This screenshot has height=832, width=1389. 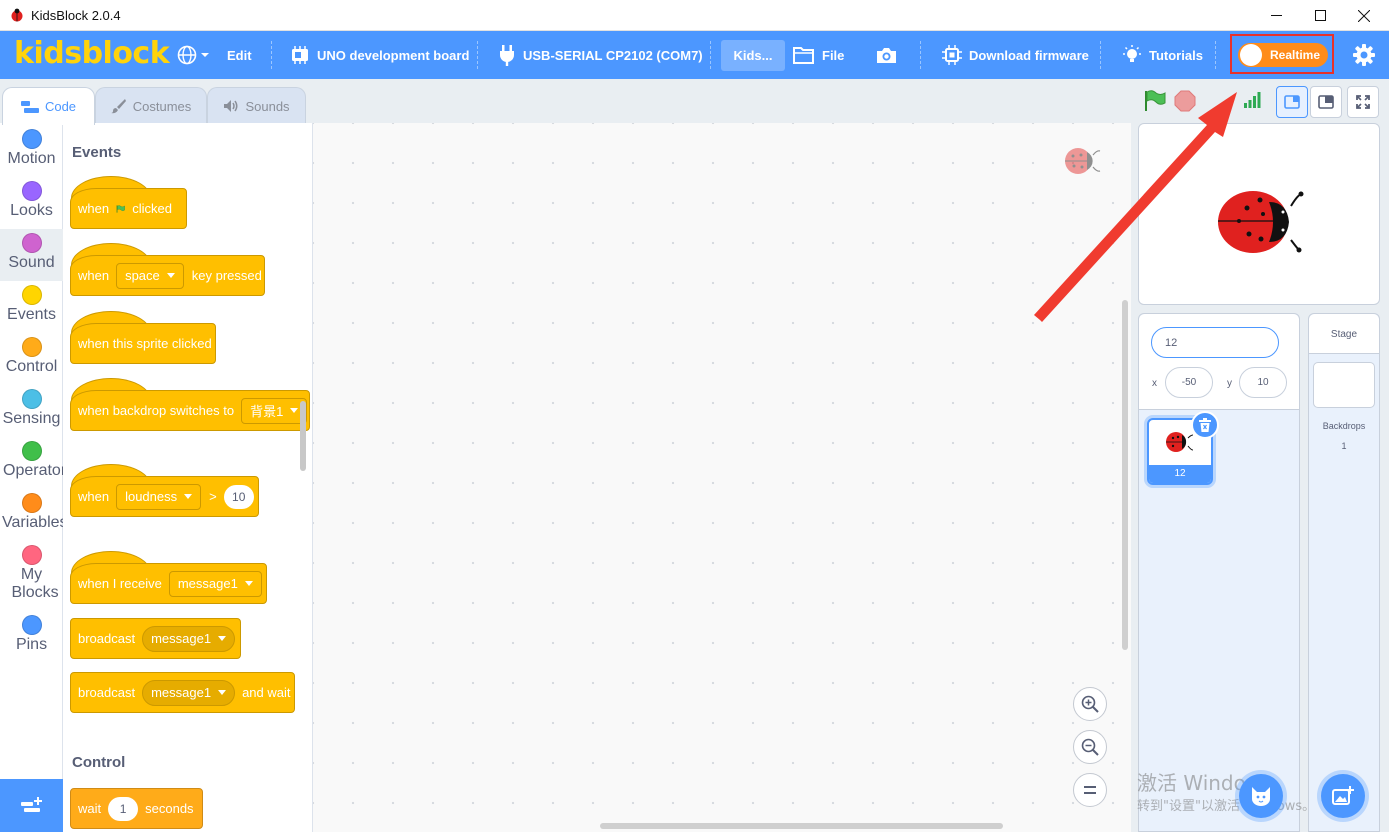 I want to click on tab-code-label: Code, so click(x=60, y=106).